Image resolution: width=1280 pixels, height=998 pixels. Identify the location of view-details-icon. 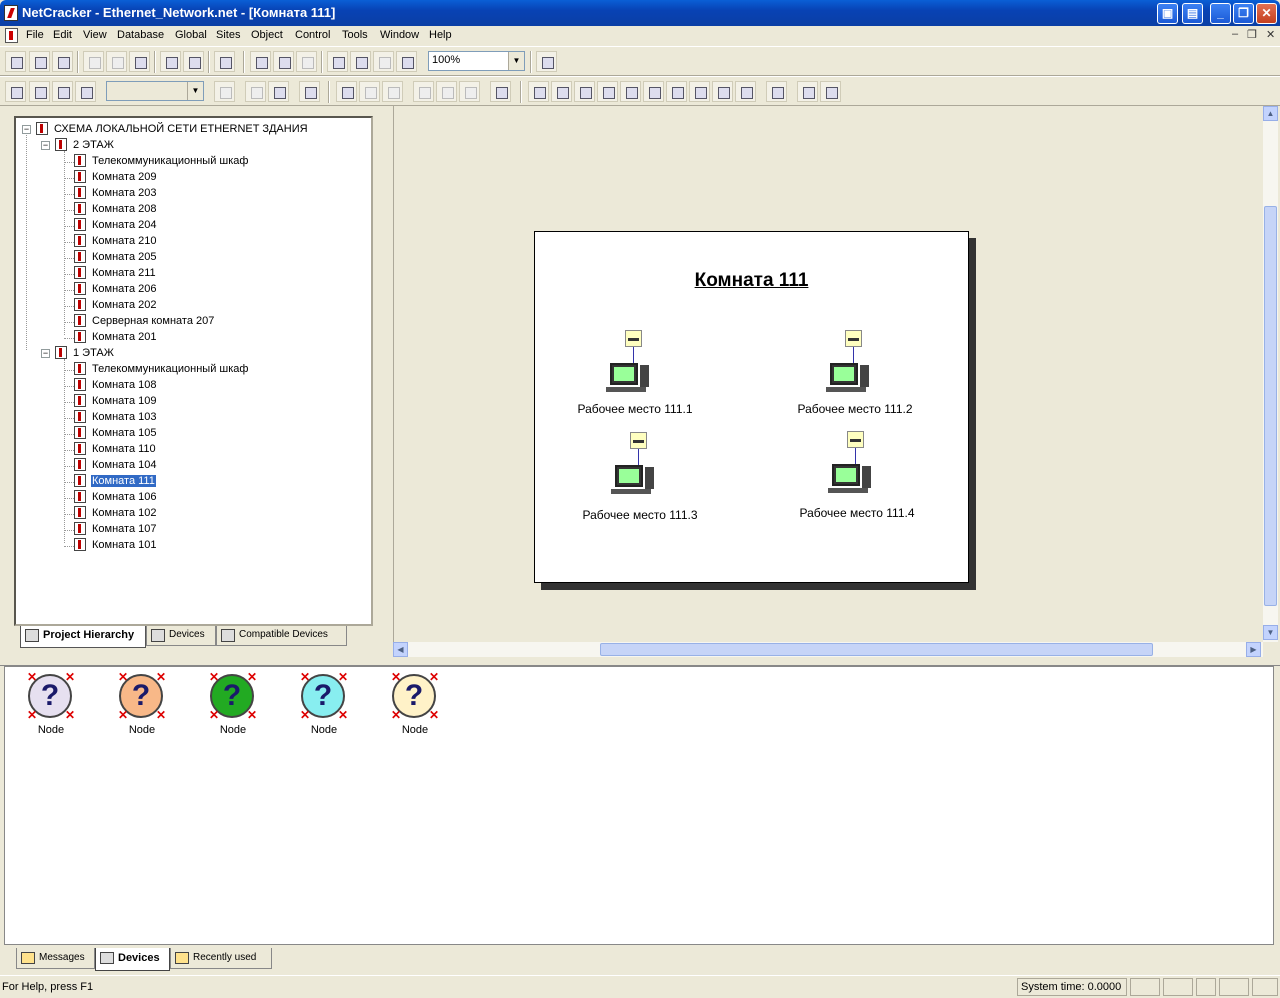
(85, 91).